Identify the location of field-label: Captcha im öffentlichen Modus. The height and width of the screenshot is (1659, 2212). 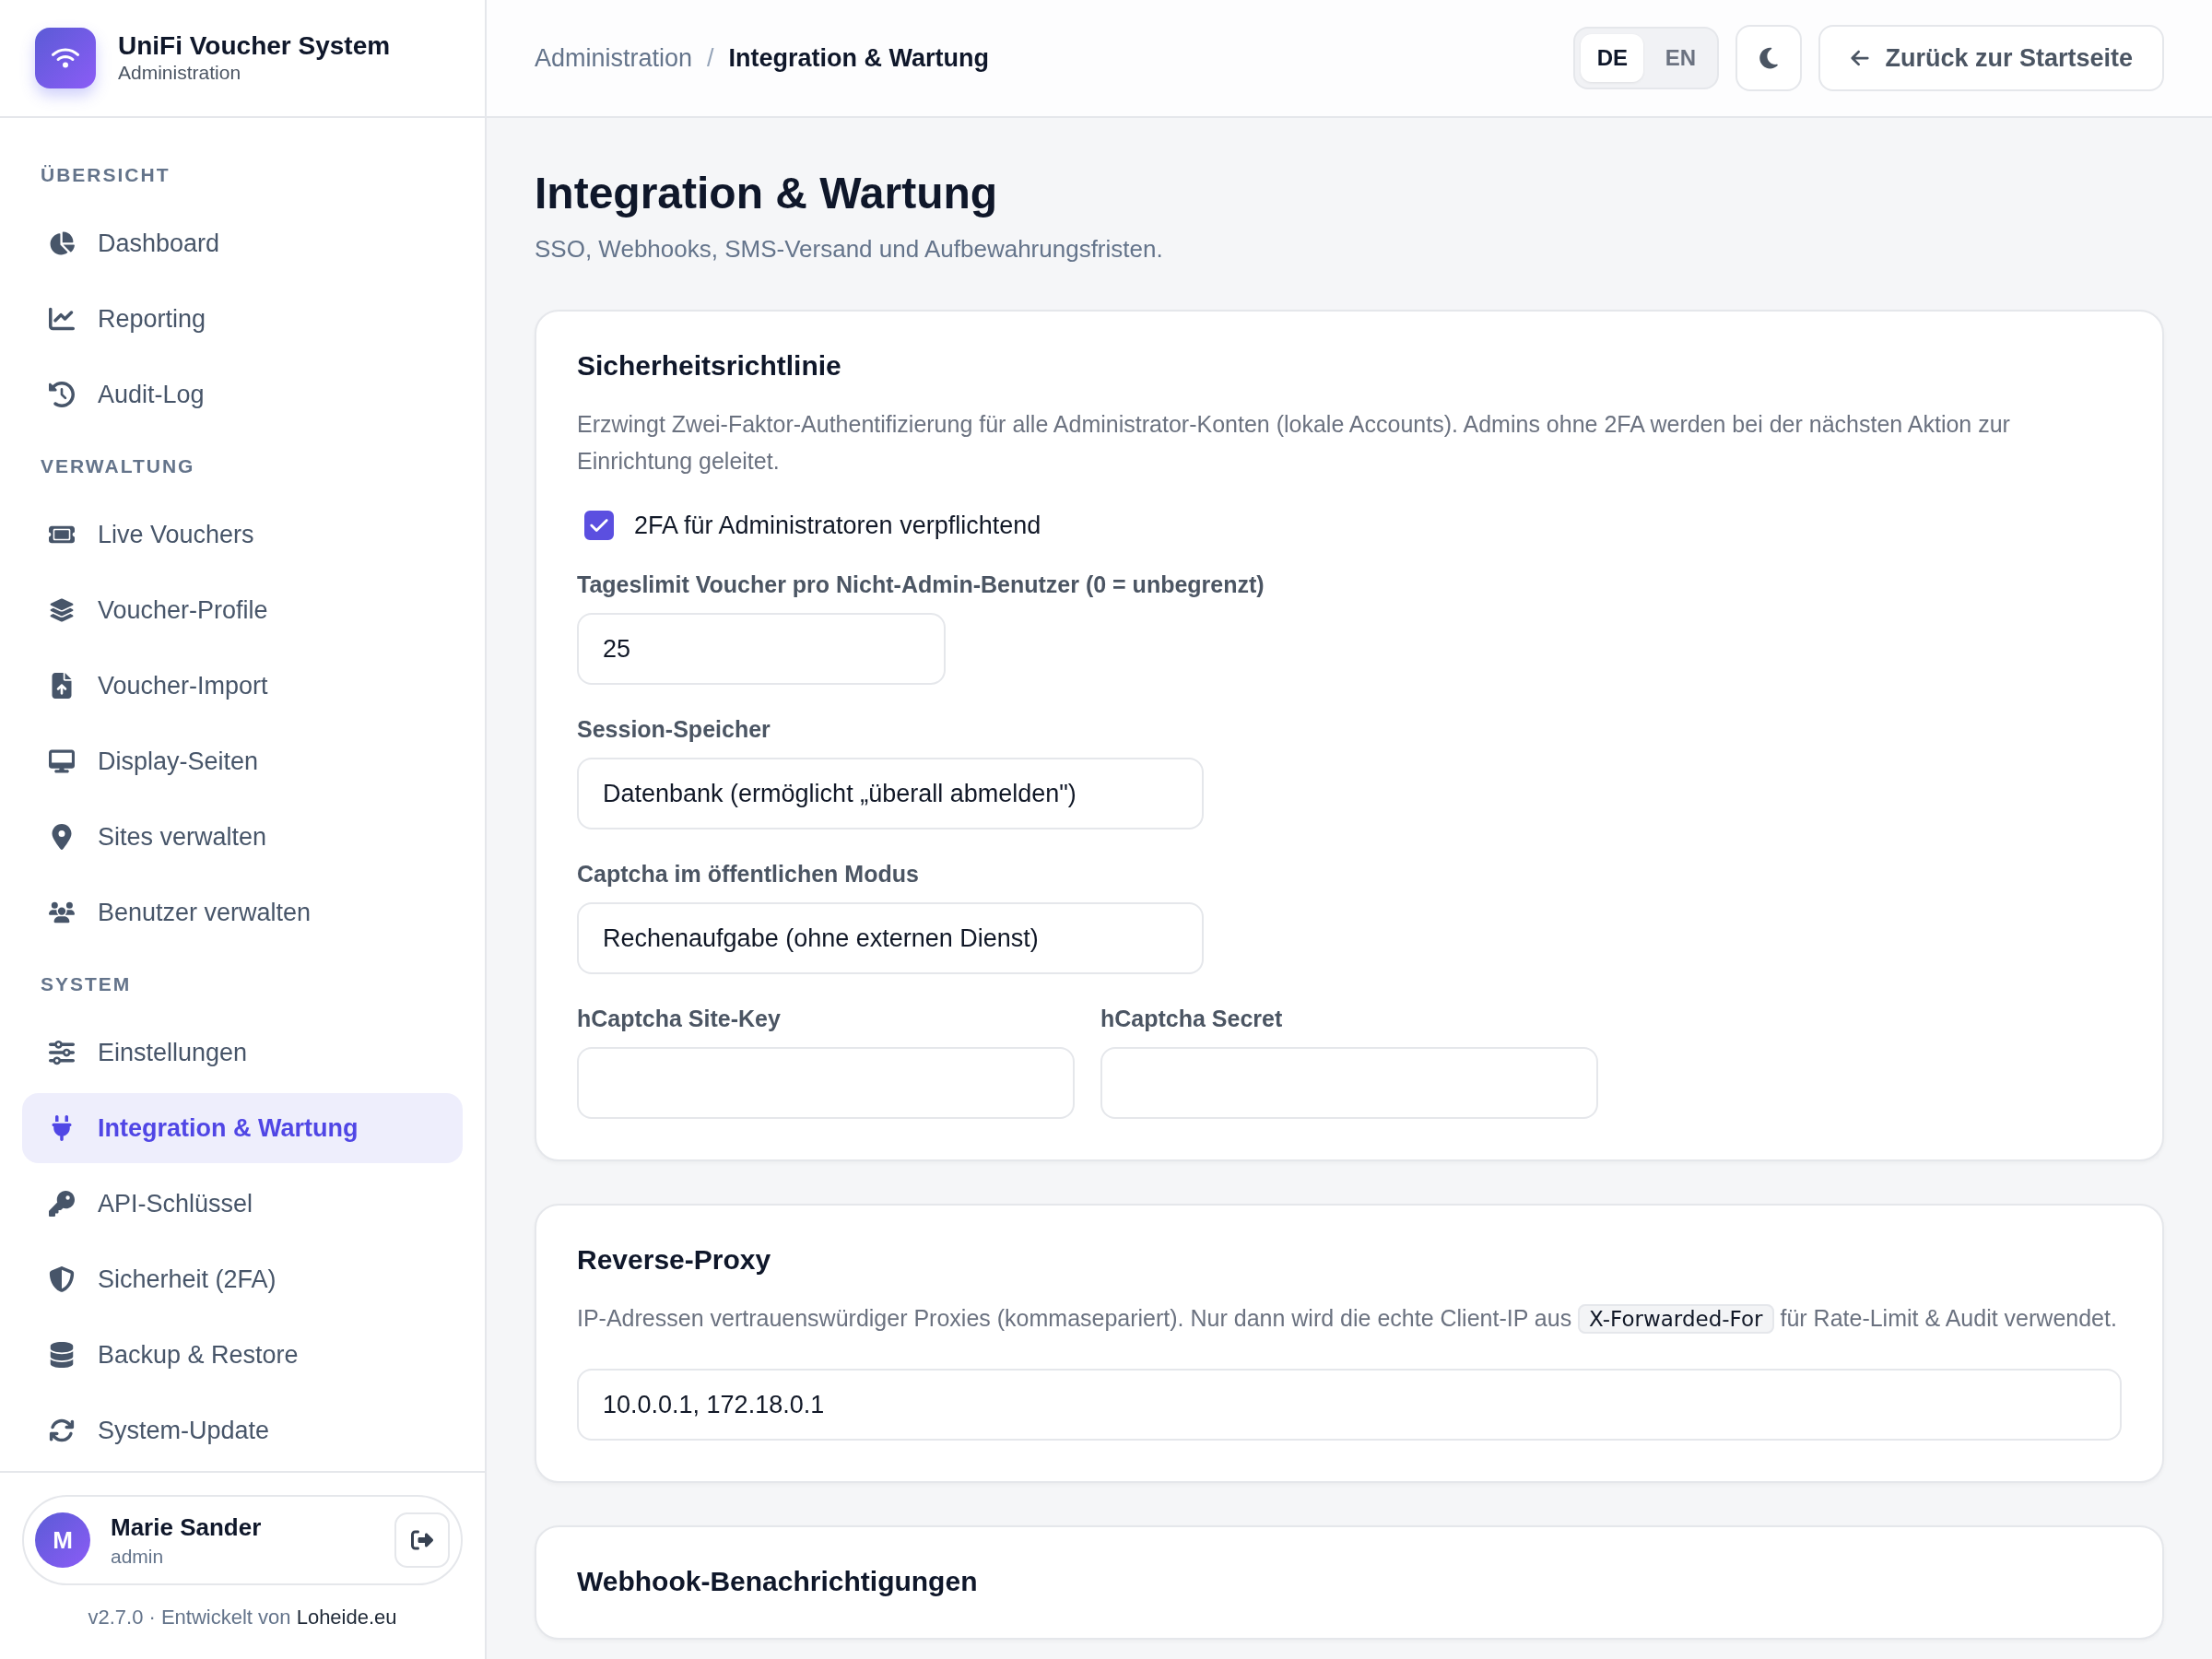
(748, 874).